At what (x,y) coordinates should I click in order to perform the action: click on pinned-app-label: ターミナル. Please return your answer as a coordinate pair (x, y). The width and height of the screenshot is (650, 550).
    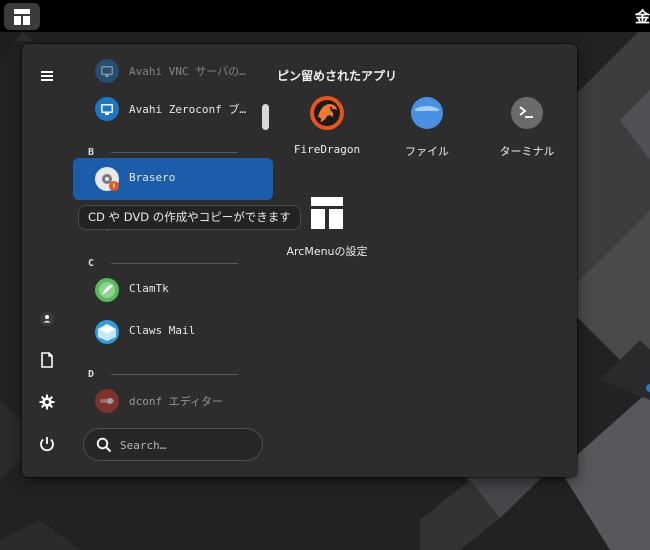
    Looking at the image, I should click on (527, 151).